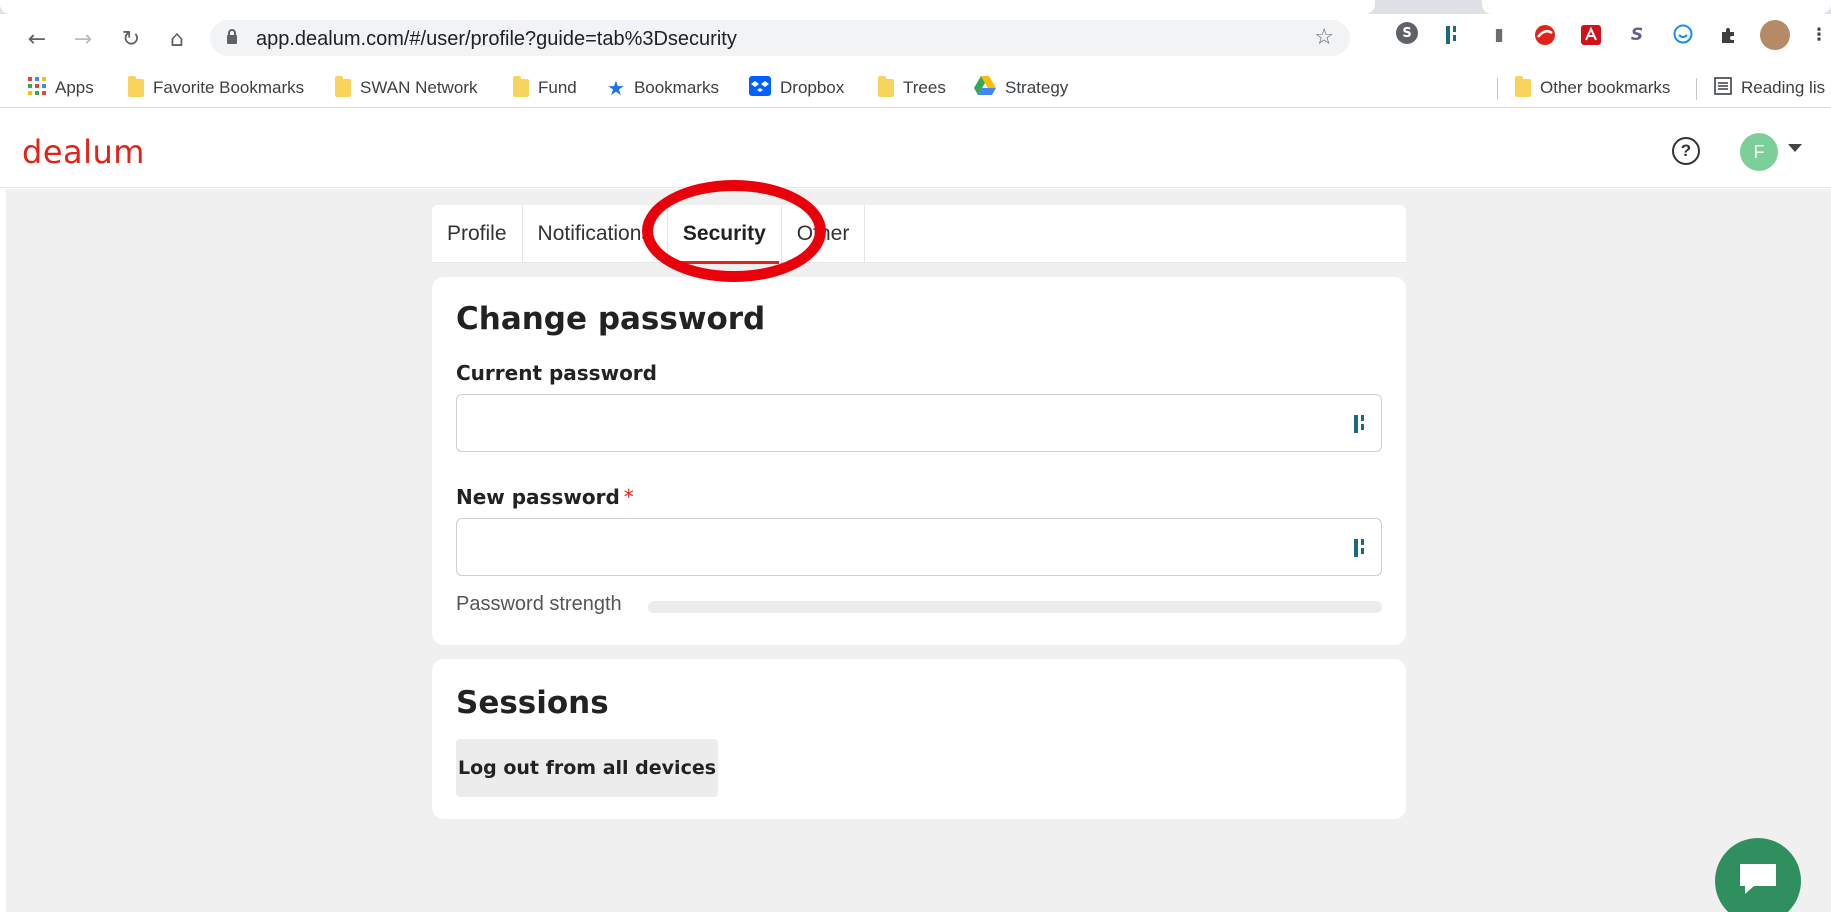 The width and height of the screenshot is (1831, 912). Describe the element at coordinates (687, 7) in the screenshot. I see `active-browser-tab` at that location.